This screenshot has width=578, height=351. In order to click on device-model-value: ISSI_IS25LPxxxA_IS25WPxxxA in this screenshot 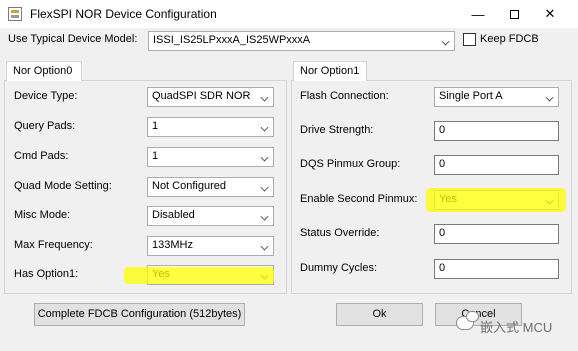, I will do `click(232, 40)`.